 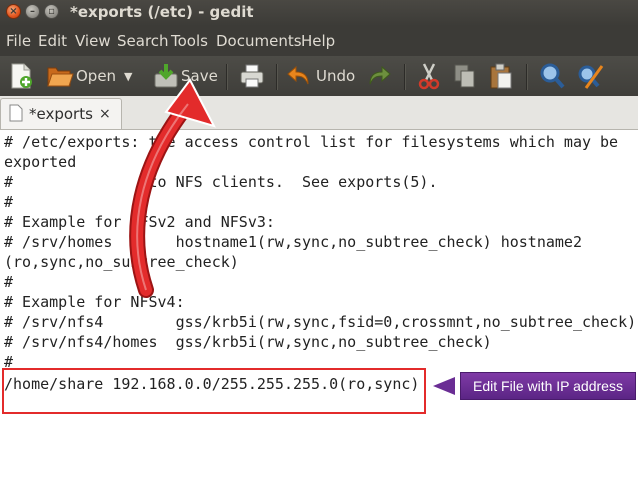 I want to click on find-replace-icon, so click(x=591, y=77).